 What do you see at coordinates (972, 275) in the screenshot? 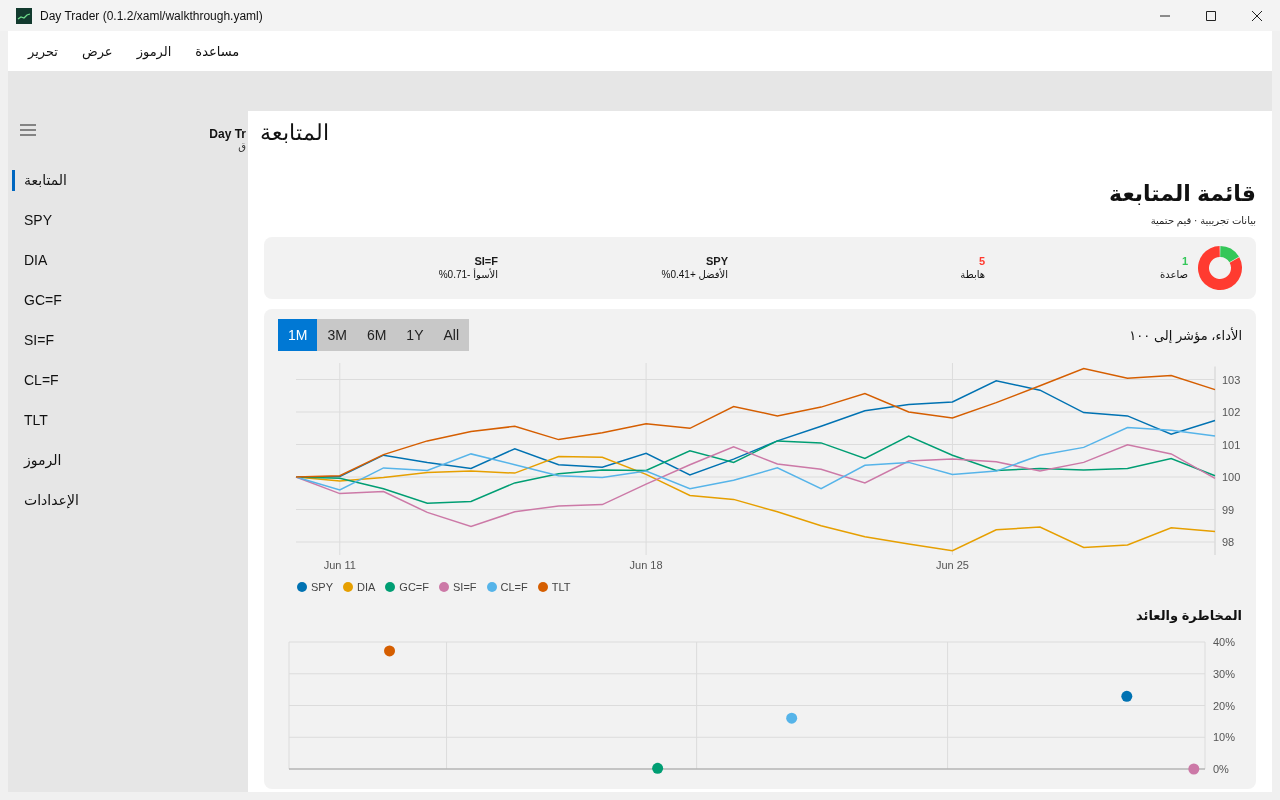
I see `count-label: هابطة` at bounding box center [972, 275].